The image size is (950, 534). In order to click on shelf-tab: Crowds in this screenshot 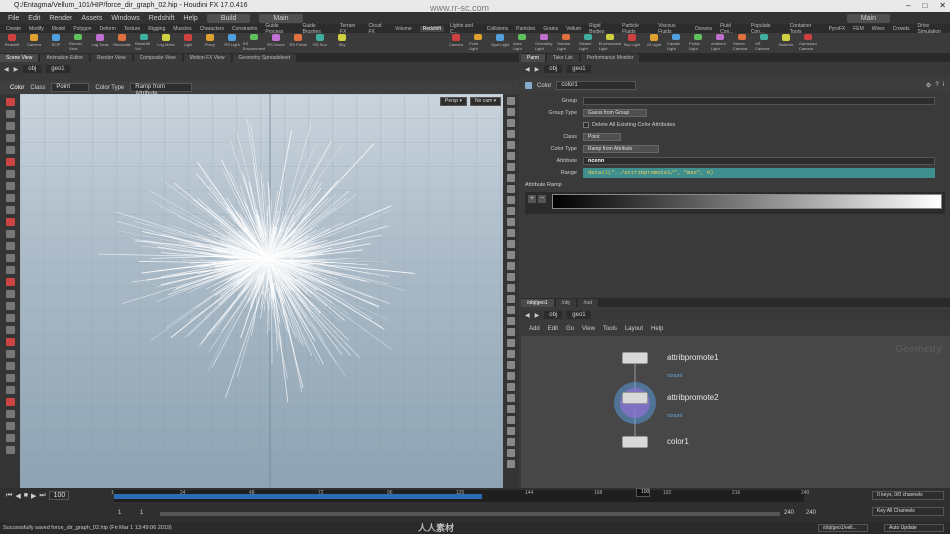, I will do `click(901, 29)`.